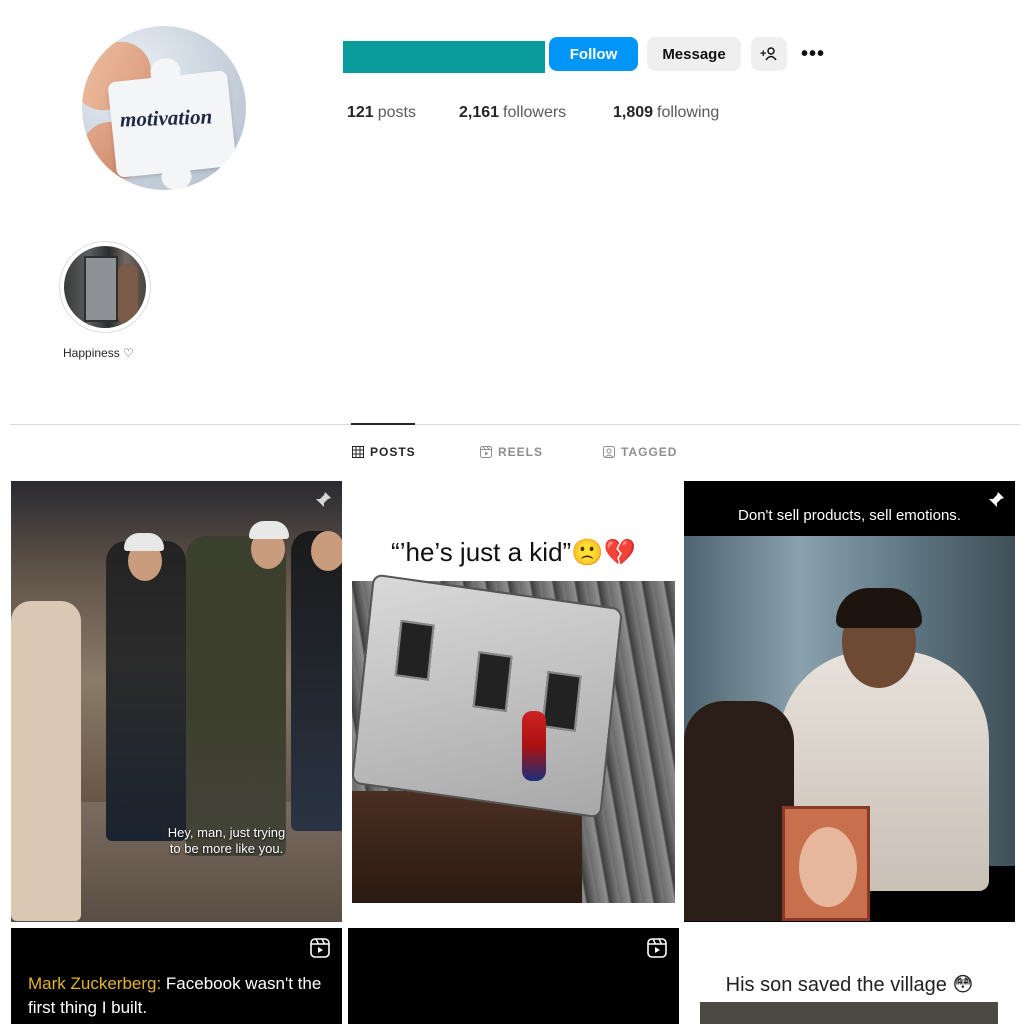 This screenshot has height=1024, width=1024. I want to click on post-subtitle-line1: Hey, man, just trying, so click(226, 832).